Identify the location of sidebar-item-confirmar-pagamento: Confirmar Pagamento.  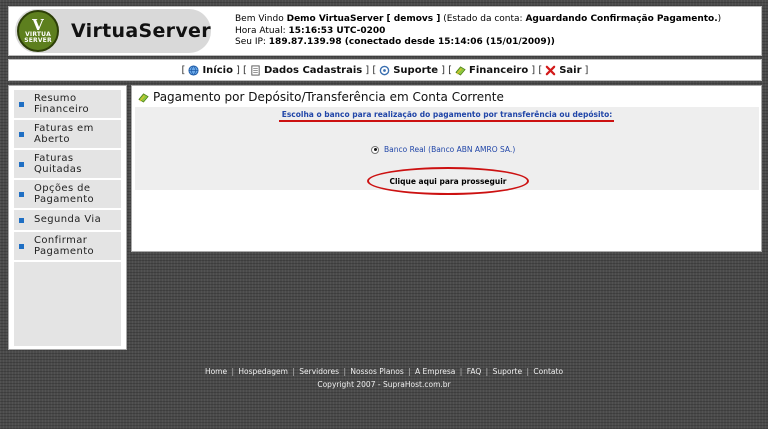
(67, 247).